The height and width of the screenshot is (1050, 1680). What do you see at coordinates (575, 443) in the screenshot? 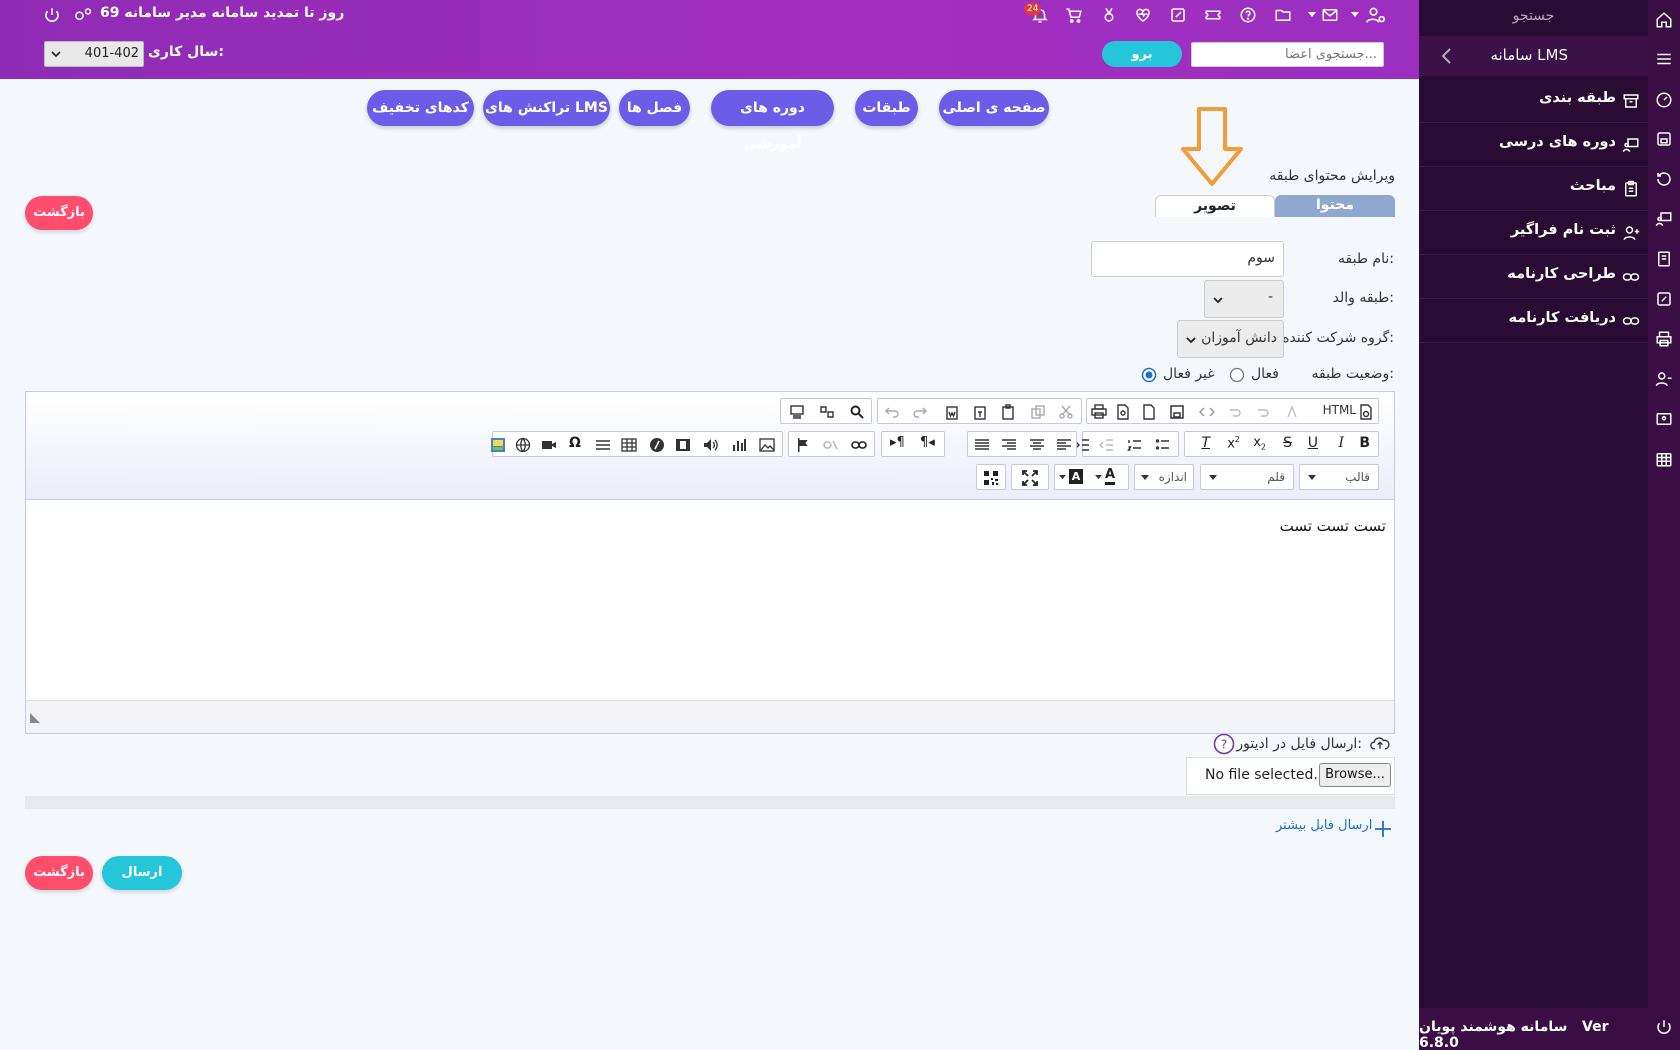
I see `special-char-icon: Ω` at bounding box center [575, 443].